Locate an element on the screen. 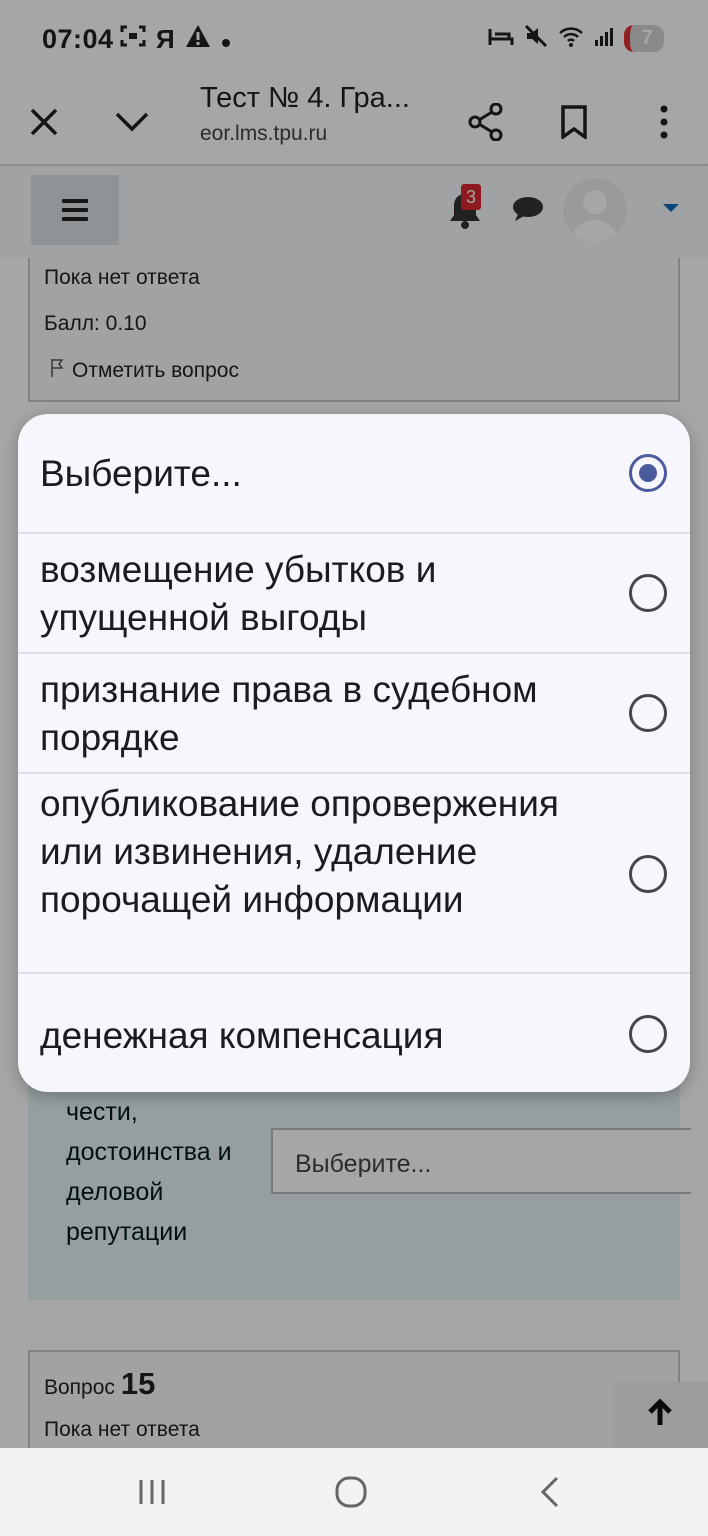 The height and width of the screenshot is (1536, 708). system-navigation-bar is located at coordinates (354, 1492).